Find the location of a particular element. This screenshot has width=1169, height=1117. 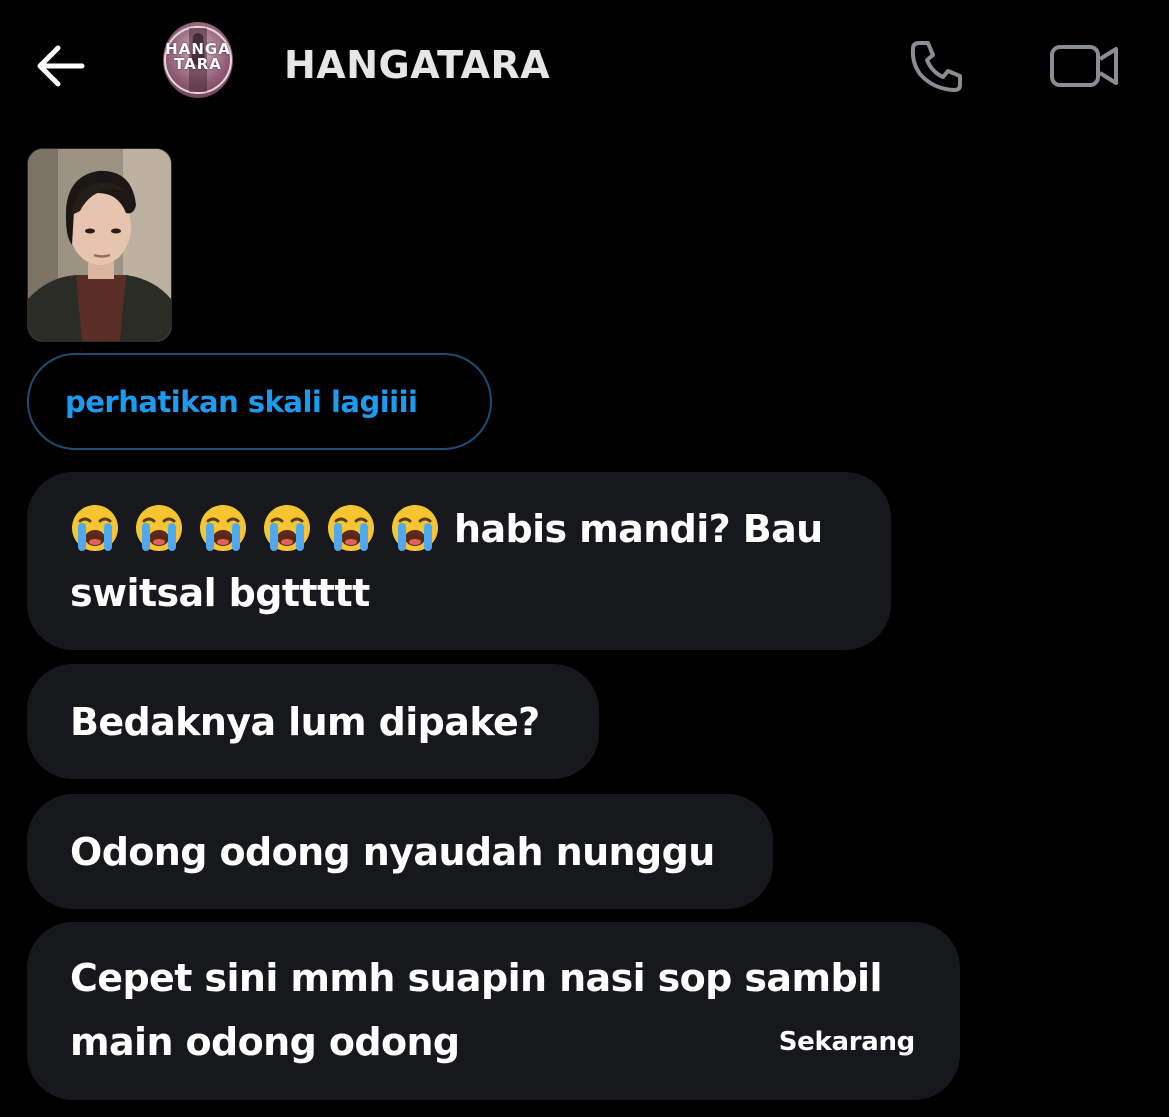

message-bubble: Odong odong nyaudah nunggu is located at coordinates (400, 851).